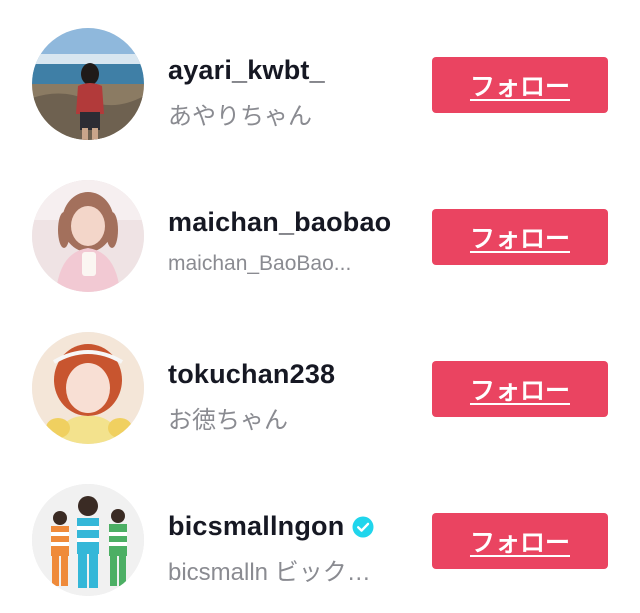 The image size is (640, 613). I want to click on username: tokuchan238, so click(251, 374).